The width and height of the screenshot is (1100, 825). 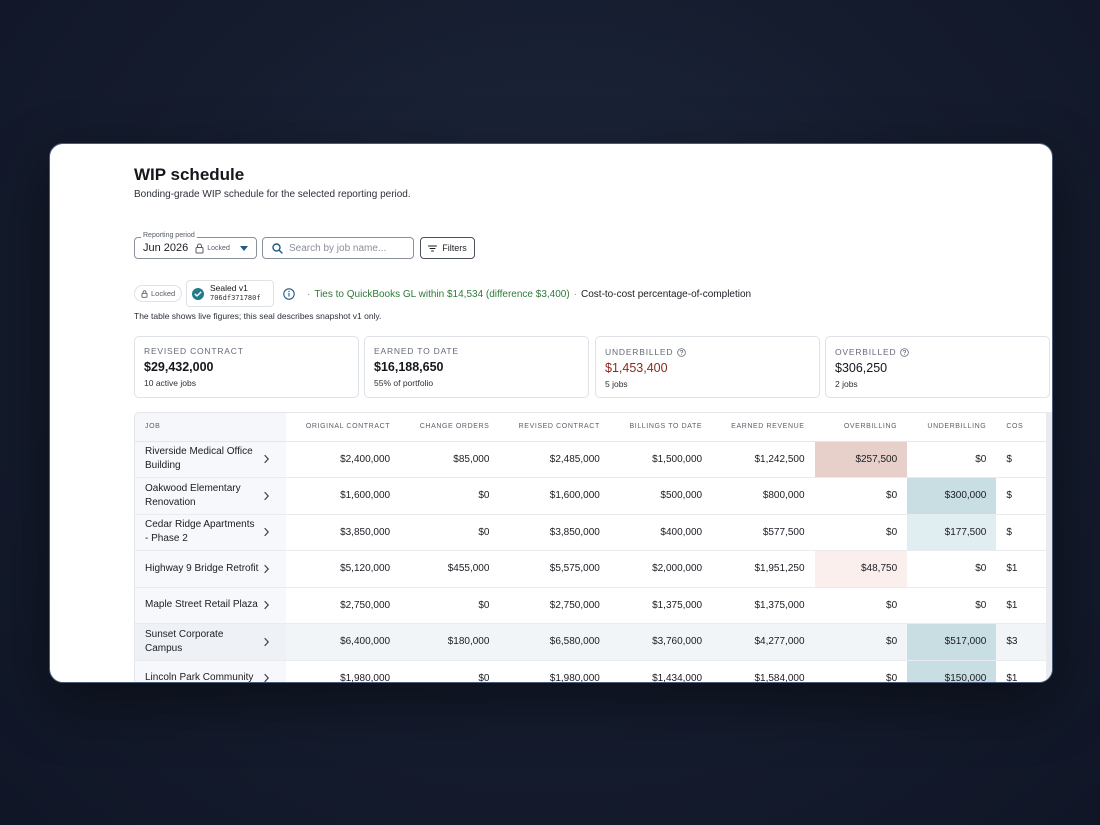 What do you see at coordinates (554, 427) in the screenshot?
I see `column-header-revised-contract: REVISED CONTRACT` at bounding box center [554, 427].